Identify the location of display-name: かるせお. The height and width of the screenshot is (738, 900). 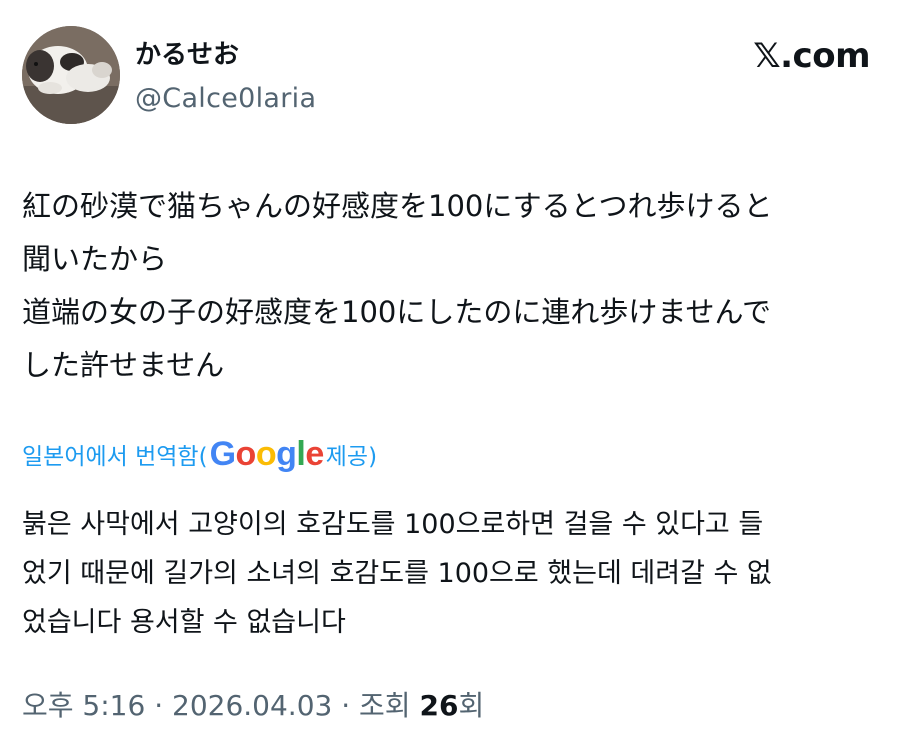
(225, 55).